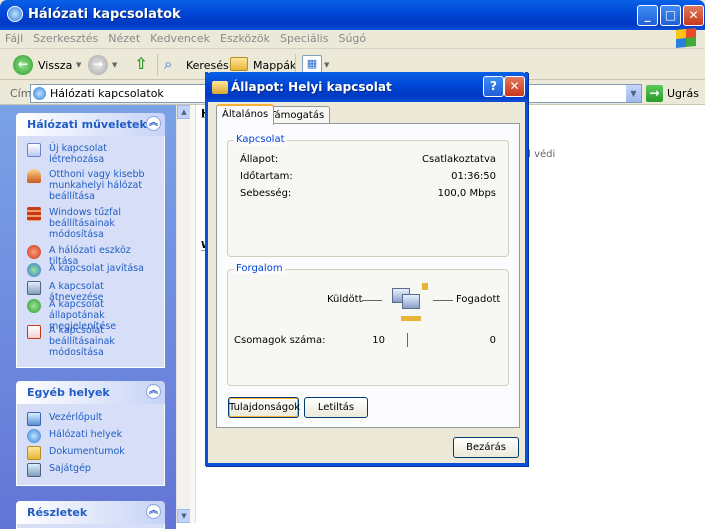  Describe the element at coordinates (68, 392) in the screenshot. I see `other-places-title: Egyéb helyek` at that location.